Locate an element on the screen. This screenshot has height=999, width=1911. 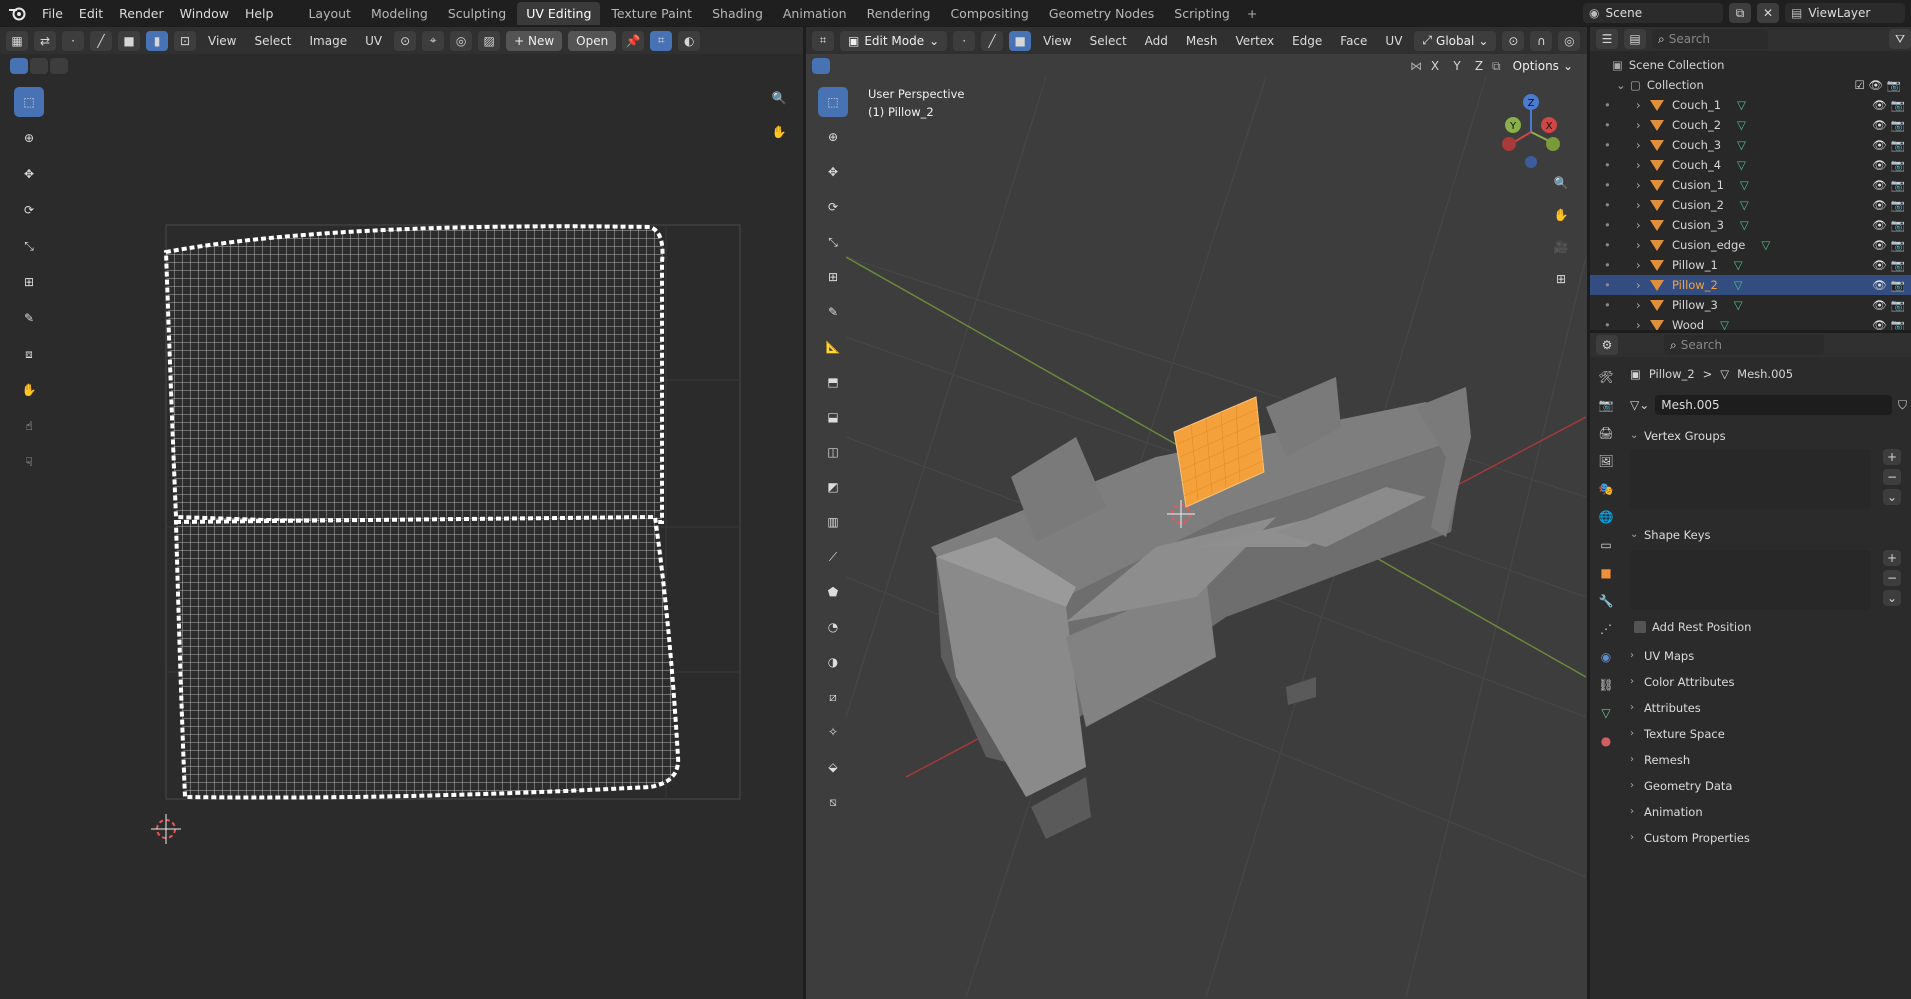
remove-vertex-group-icon: − is located at coordinates (1892, 477).